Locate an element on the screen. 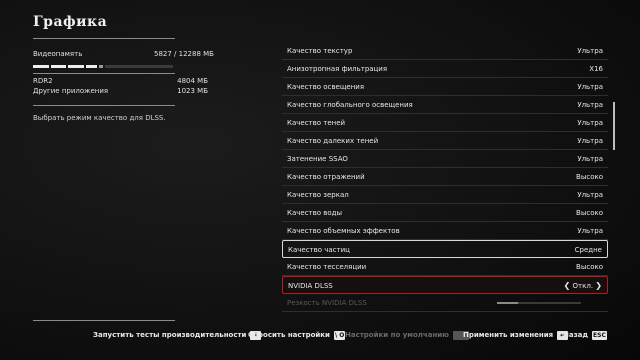 Image resolution: width=640 pixels, height=360 pixels. scrollbar is located at coordinates (614, 126).